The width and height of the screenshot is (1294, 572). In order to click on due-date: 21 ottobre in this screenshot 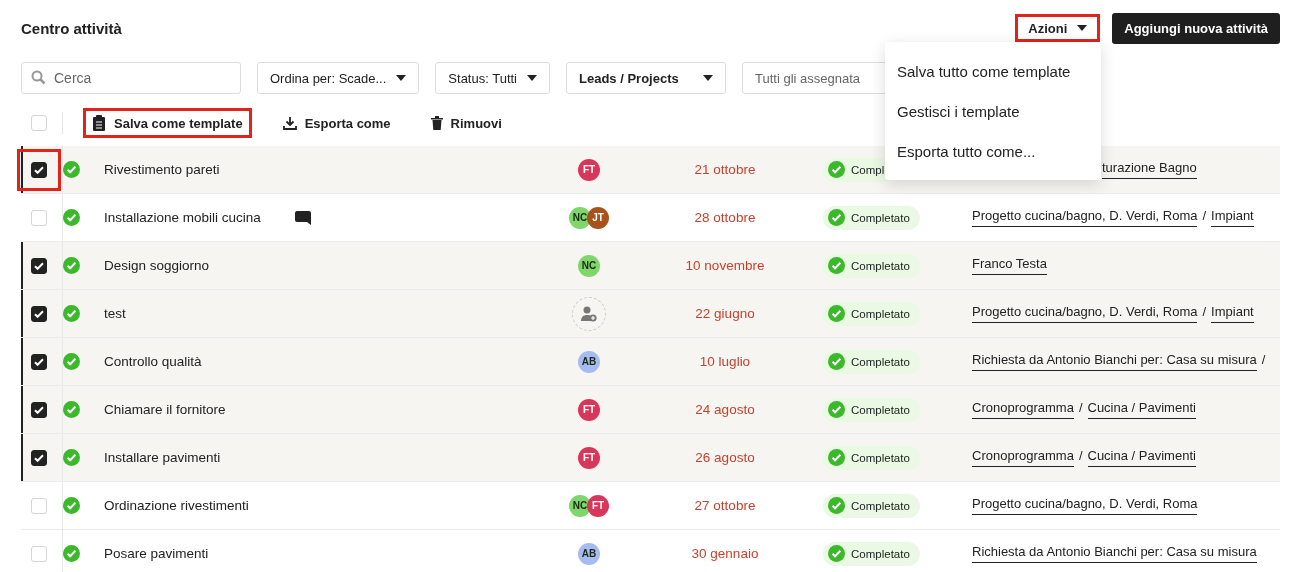, I will do `click(725, 169)`.